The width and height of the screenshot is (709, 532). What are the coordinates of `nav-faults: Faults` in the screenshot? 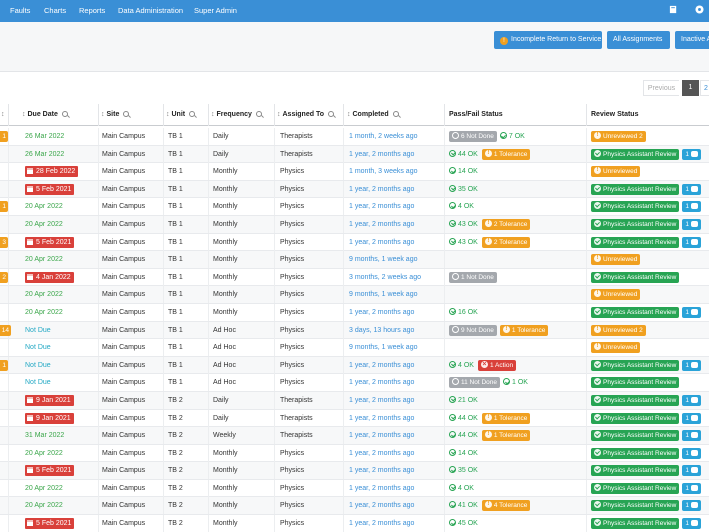 It's located at (20, 10).